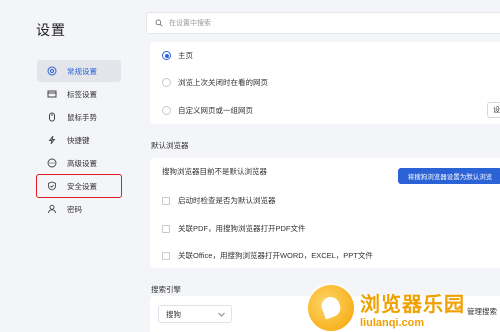 Image resolution: width=500 pixels, height=332 pixels. I want to click on chevron-down-icon, so click(221, 314).